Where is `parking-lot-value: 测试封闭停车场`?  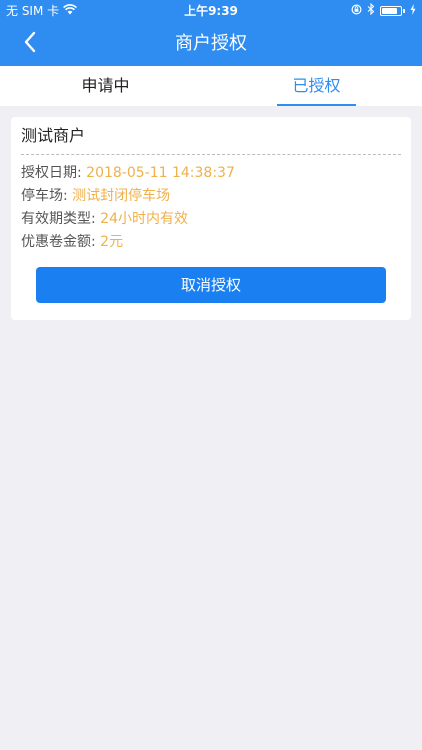
parking-lot-value: 测试封闭停车场 is located at coordinates (121, 196).